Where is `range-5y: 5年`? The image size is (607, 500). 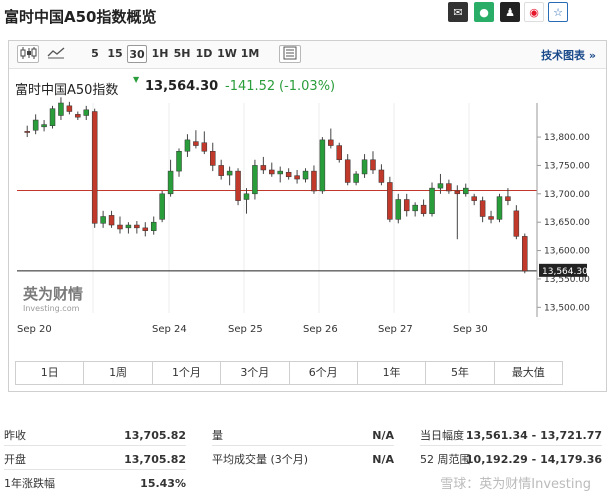 range-5y: 5年 is located at coordinates (460, 373).